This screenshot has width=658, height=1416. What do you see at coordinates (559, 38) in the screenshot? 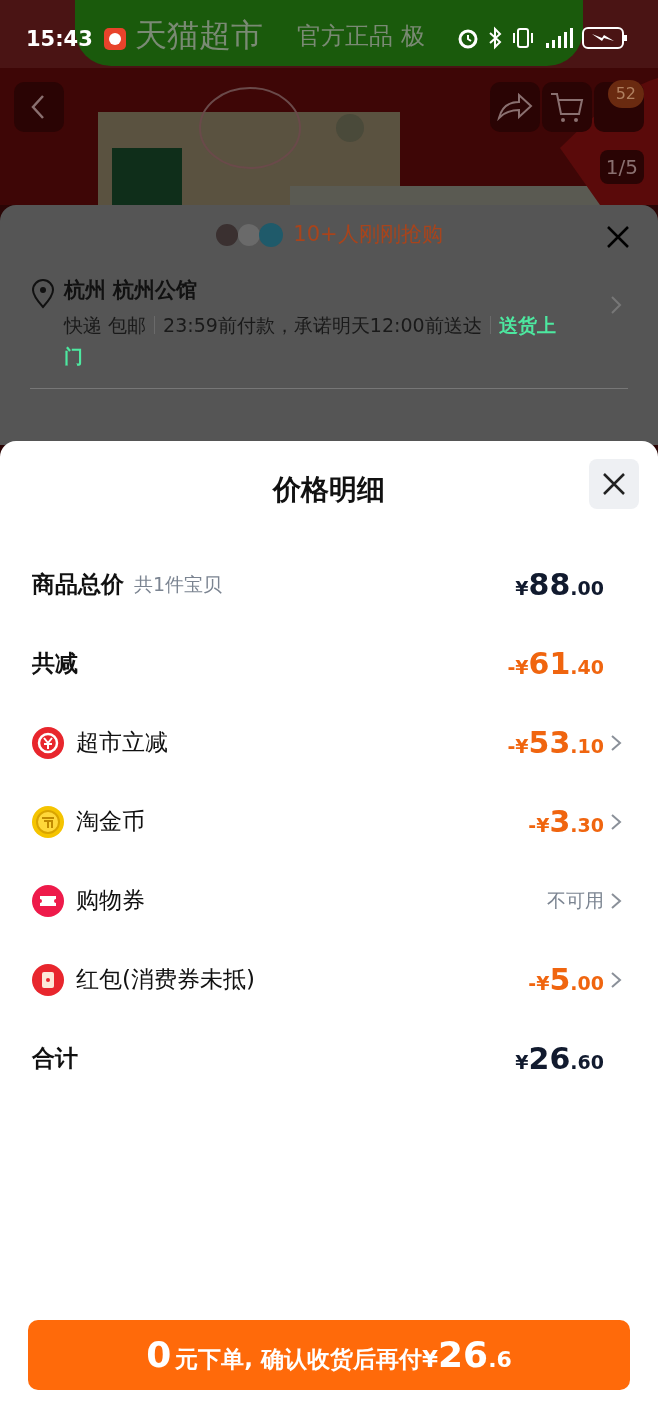
I see `signal-icon` at bounding box center [559, 38].